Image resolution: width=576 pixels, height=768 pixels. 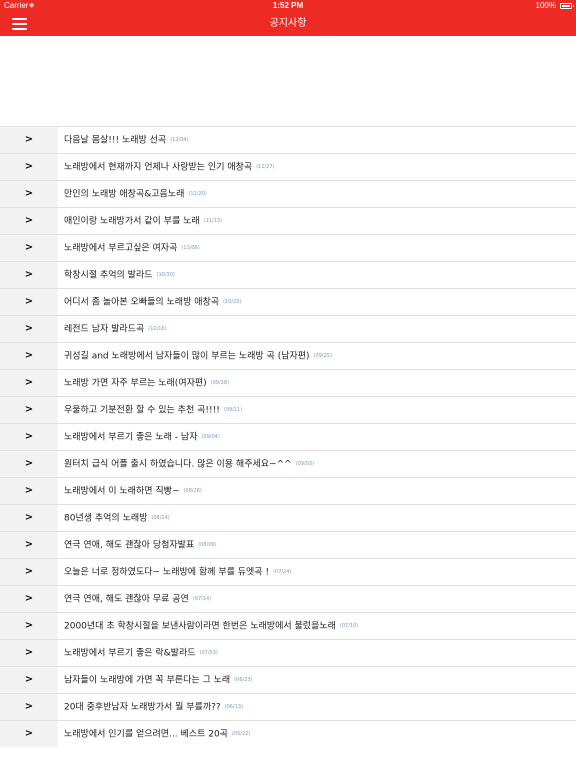 I want to click on notice-date: (10/16), so click(x=157, y=329).